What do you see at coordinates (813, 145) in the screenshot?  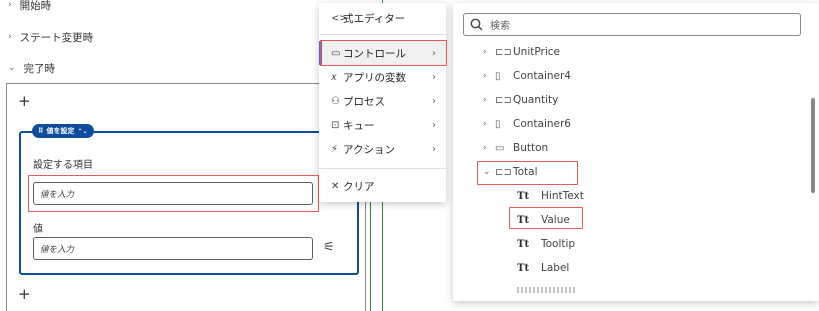 I see `scrollbar-thumb` at bounding box center [813, 145].